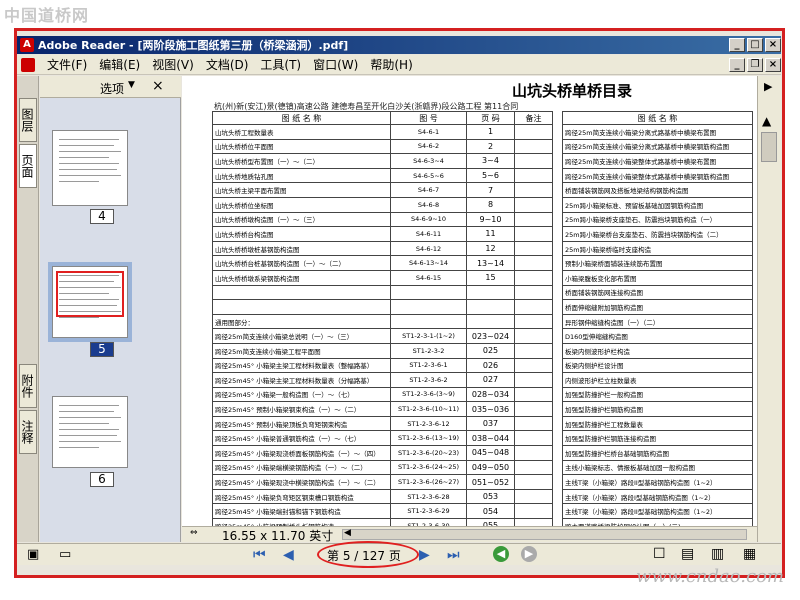 The height and width of the screenshot is (600, 800). What do you see at coordinates (490, 175) in the screenshot?
I see `row-page: 5~6` at bounding box center [490, 175].